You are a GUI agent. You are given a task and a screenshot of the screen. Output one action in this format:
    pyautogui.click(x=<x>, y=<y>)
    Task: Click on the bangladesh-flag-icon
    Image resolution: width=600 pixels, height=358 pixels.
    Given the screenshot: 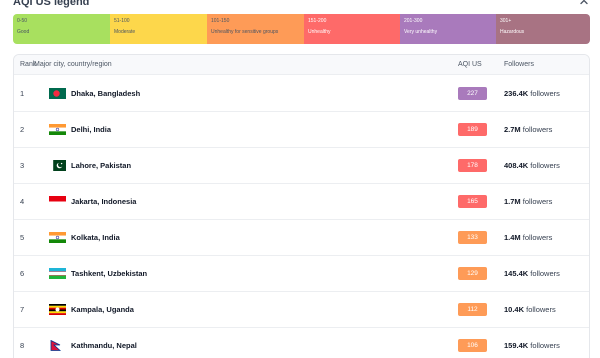 What is the action you would take?
    pyautogui.click(x=57, y=93)
    